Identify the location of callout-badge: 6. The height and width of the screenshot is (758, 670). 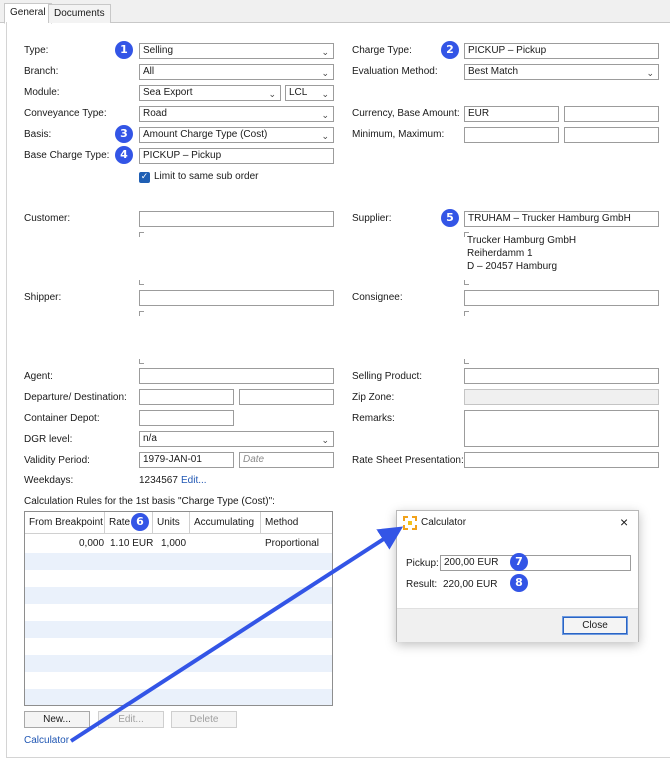
(140, 522).